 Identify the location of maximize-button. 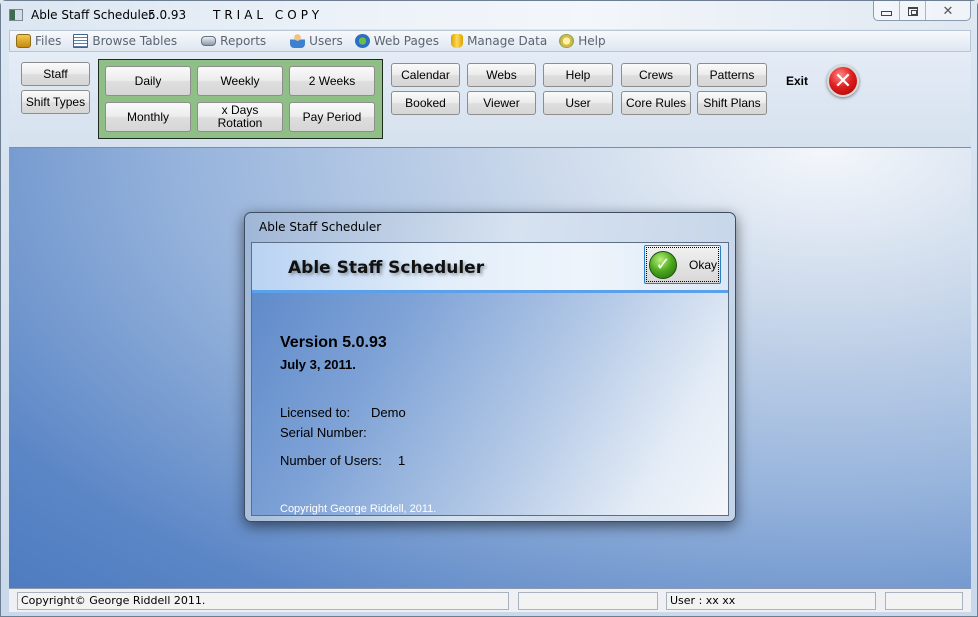
(913, 10).